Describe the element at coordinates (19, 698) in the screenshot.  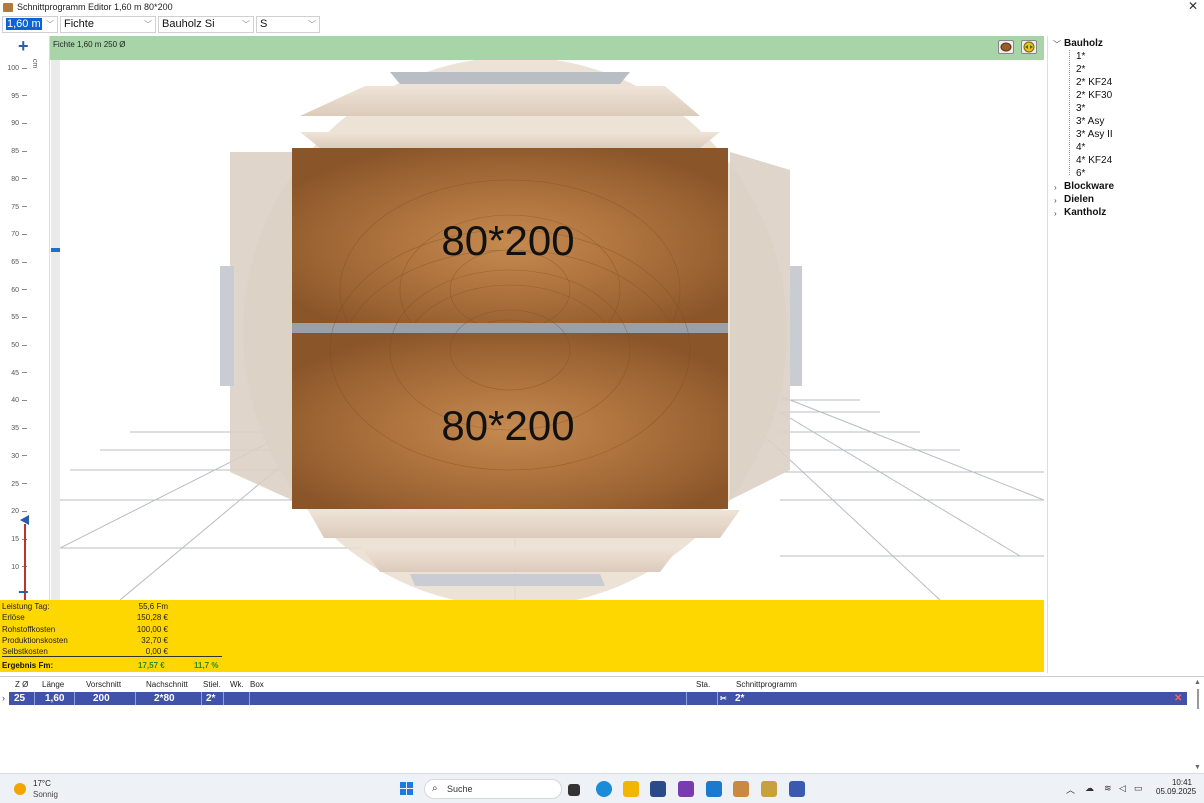
I see `cell-z: 25` at that location.